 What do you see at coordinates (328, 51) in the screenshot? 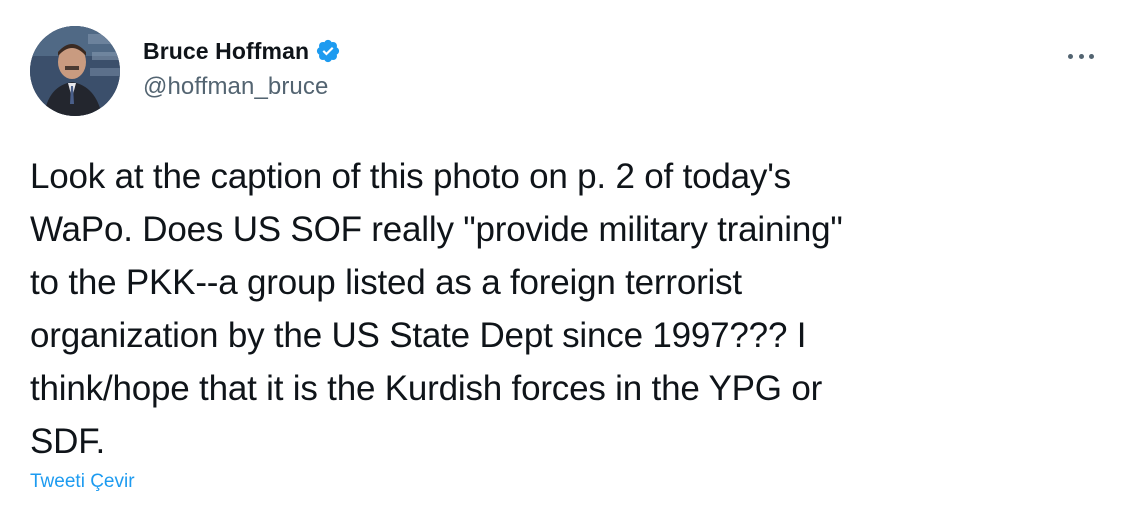
I see `verified-badge-icon` at bounding box center [328, 51].